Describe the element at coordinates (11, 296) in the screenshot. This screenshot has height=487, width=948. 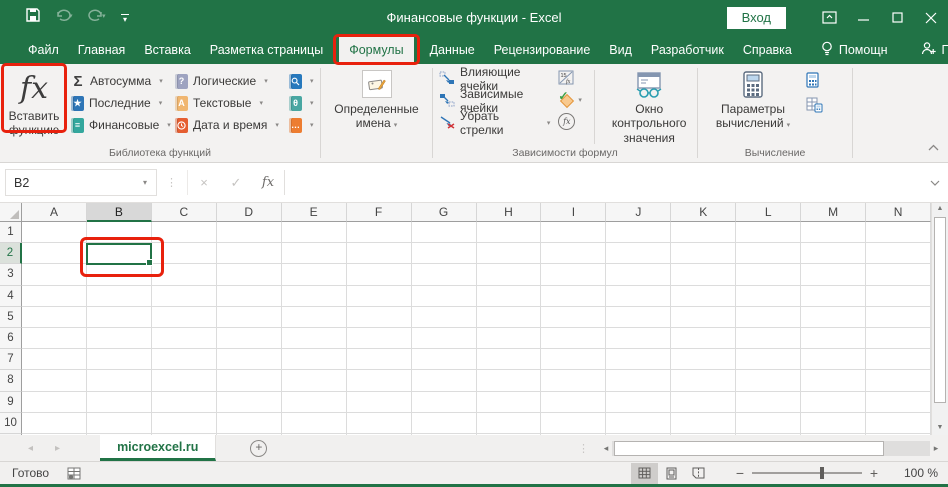
I see `row-header-4: 4` at that location.